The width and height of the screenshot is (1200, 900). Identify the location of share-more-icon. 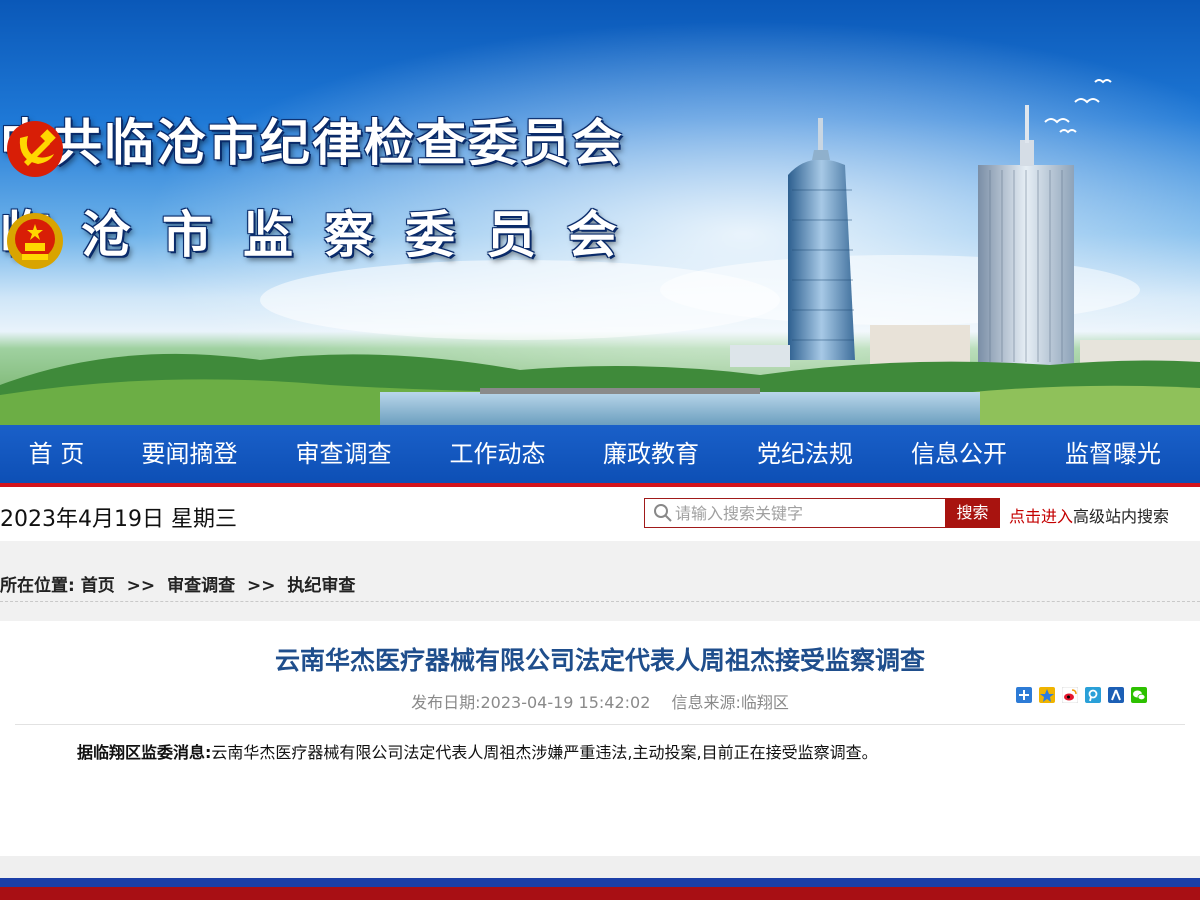
(1024, 695).